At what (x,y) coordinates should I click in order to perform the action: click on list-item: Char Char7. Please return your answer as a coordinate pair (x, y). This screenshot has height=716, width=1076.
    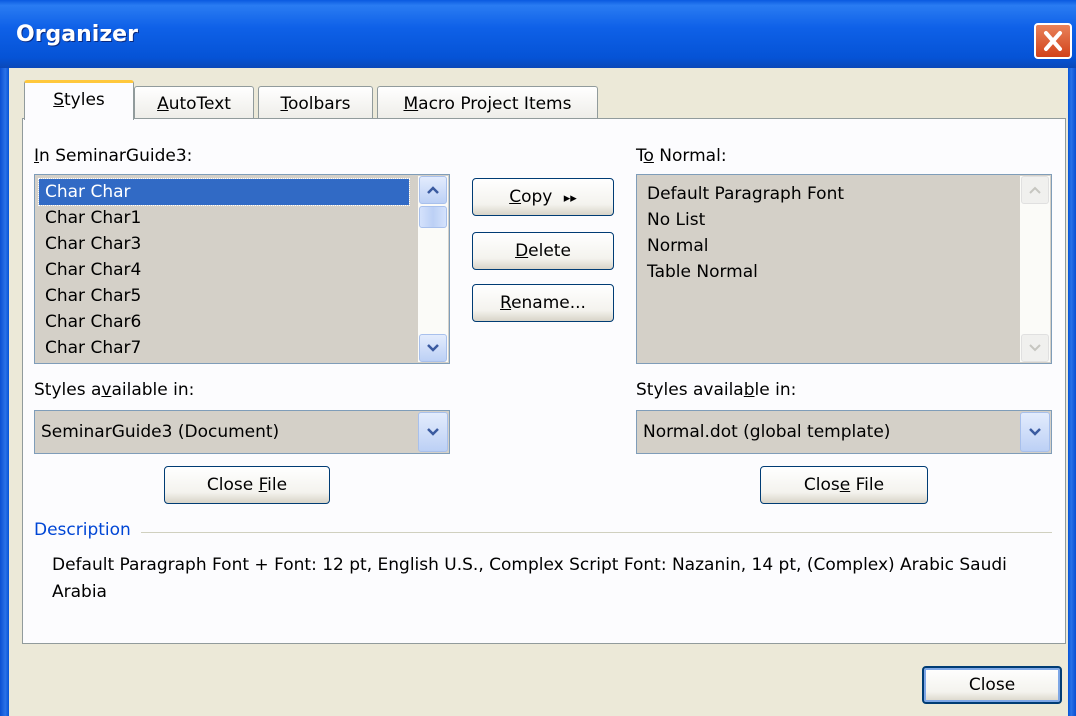
    Looking at the image, I should click on (93, 348).